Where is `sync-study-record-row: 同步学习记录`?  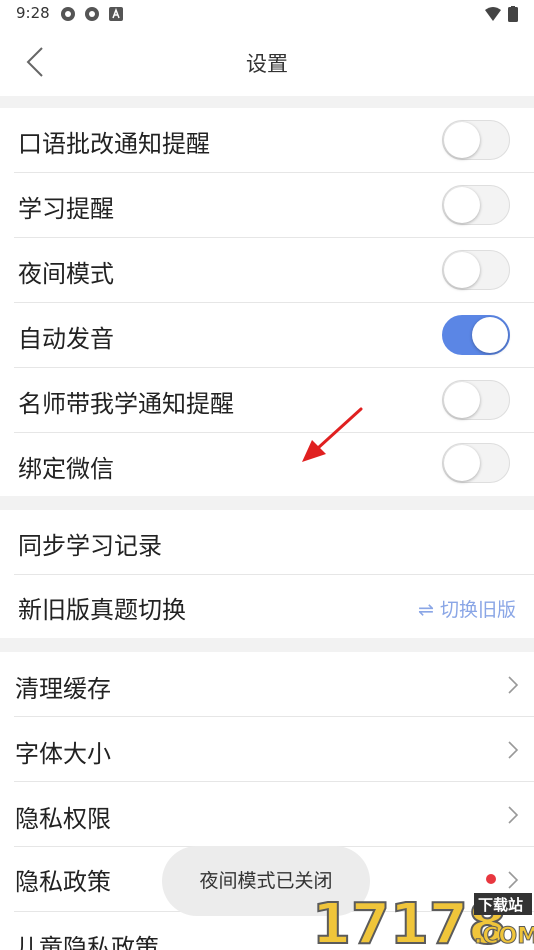 sync-study-record-row: 同步学习记录 is located at coordinates (267, 542).